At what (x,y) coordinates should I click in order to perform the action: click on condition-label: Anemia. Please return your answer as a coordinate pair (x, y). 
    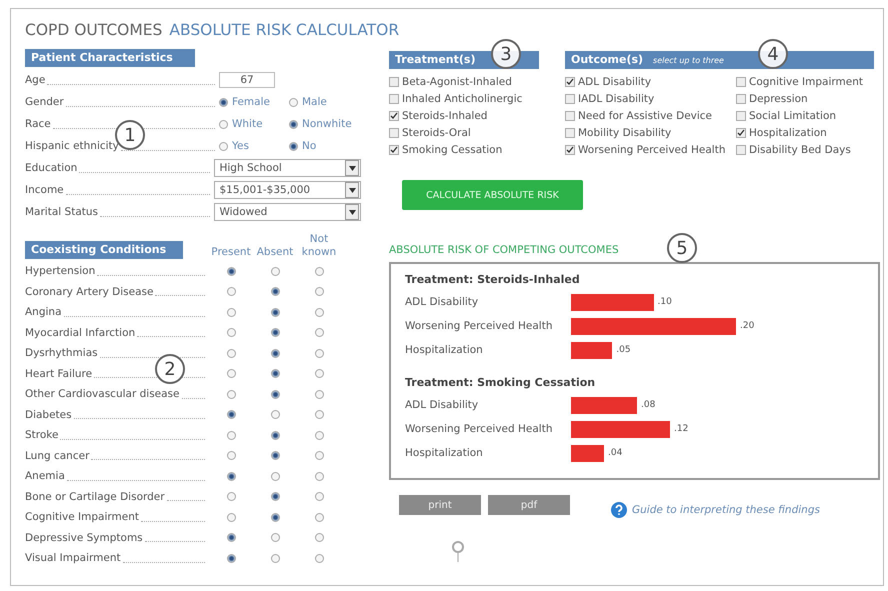
    Looking at the image, I should click on (45, 476).